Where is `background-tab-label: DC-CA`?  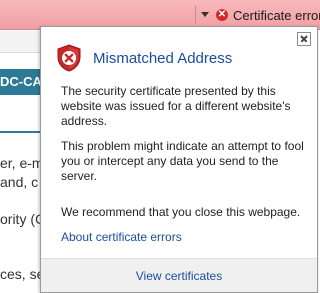 background-tab-label: DC-CA is located at coordinates (21, 81).